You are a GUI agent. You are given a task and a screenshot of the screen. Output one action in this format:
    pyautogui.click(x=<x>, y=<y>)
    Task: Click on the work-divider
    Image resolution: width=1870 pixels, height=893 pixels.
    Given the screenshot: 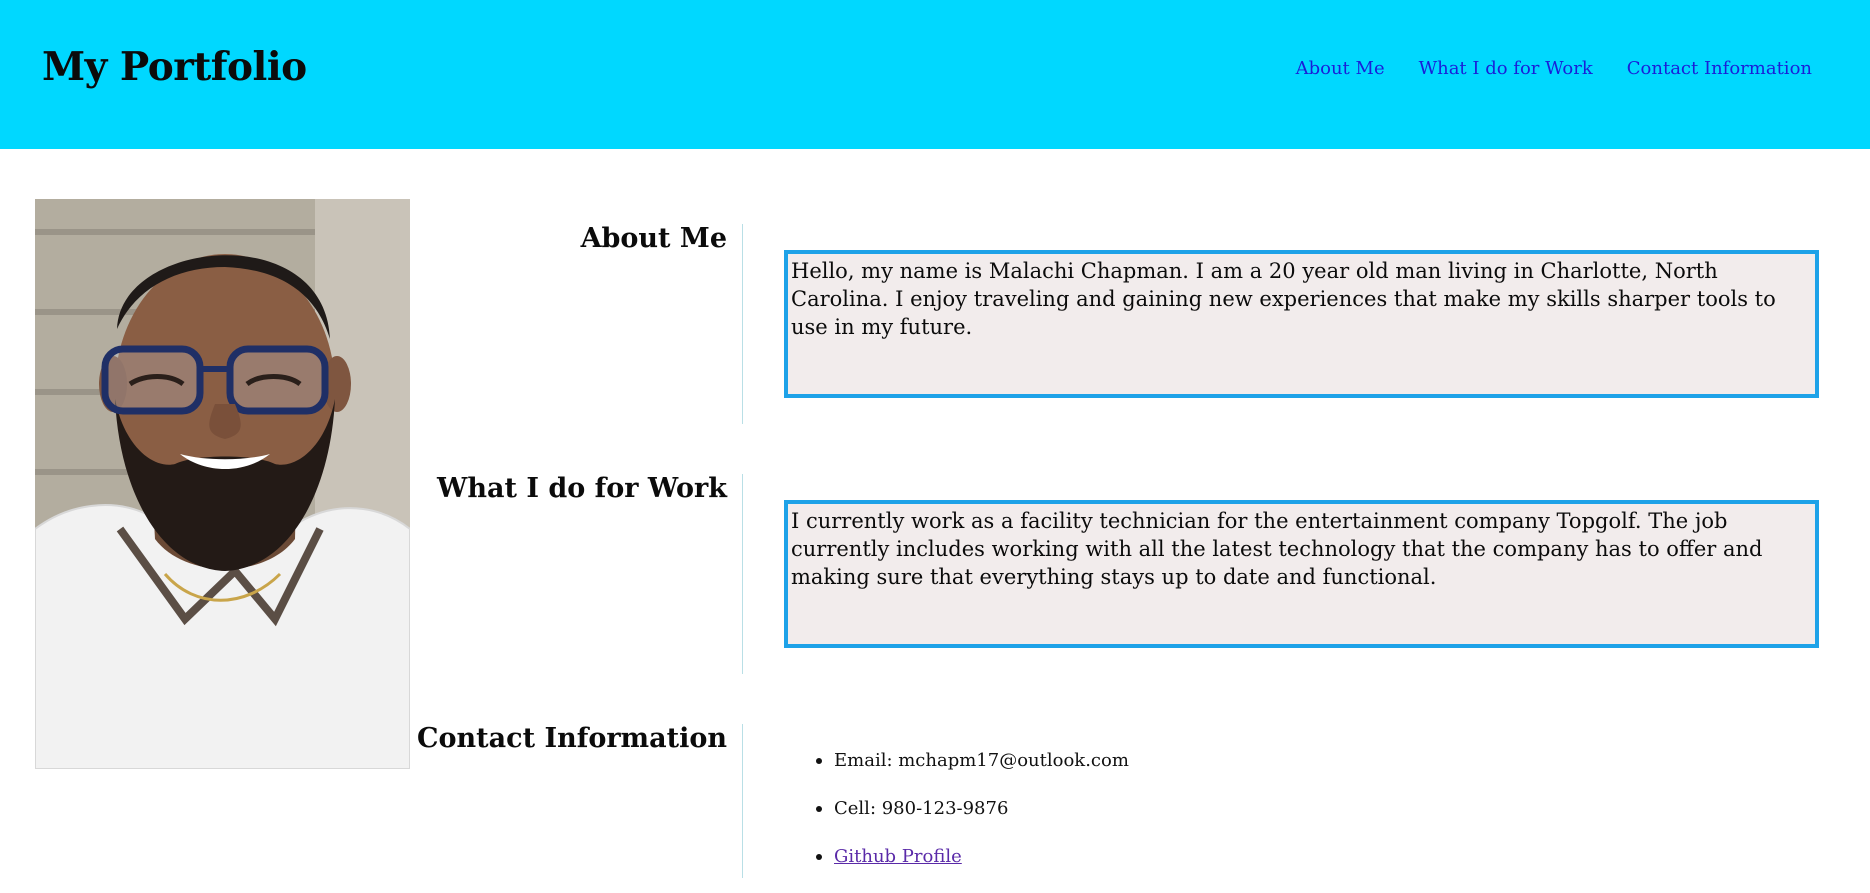 What is the action you would take?
    pyautogui.click(x=742, y=574)
    